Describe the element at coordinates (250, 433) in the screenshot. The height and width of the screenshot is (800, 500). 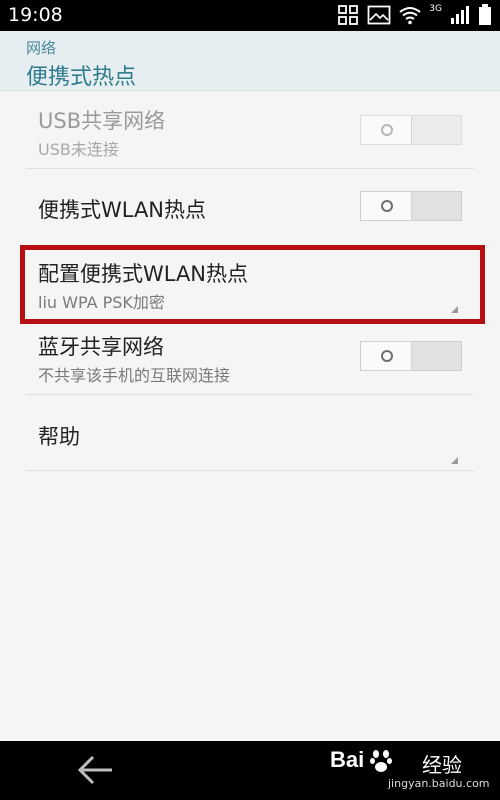
I see `help-row: 帮助` at that location.